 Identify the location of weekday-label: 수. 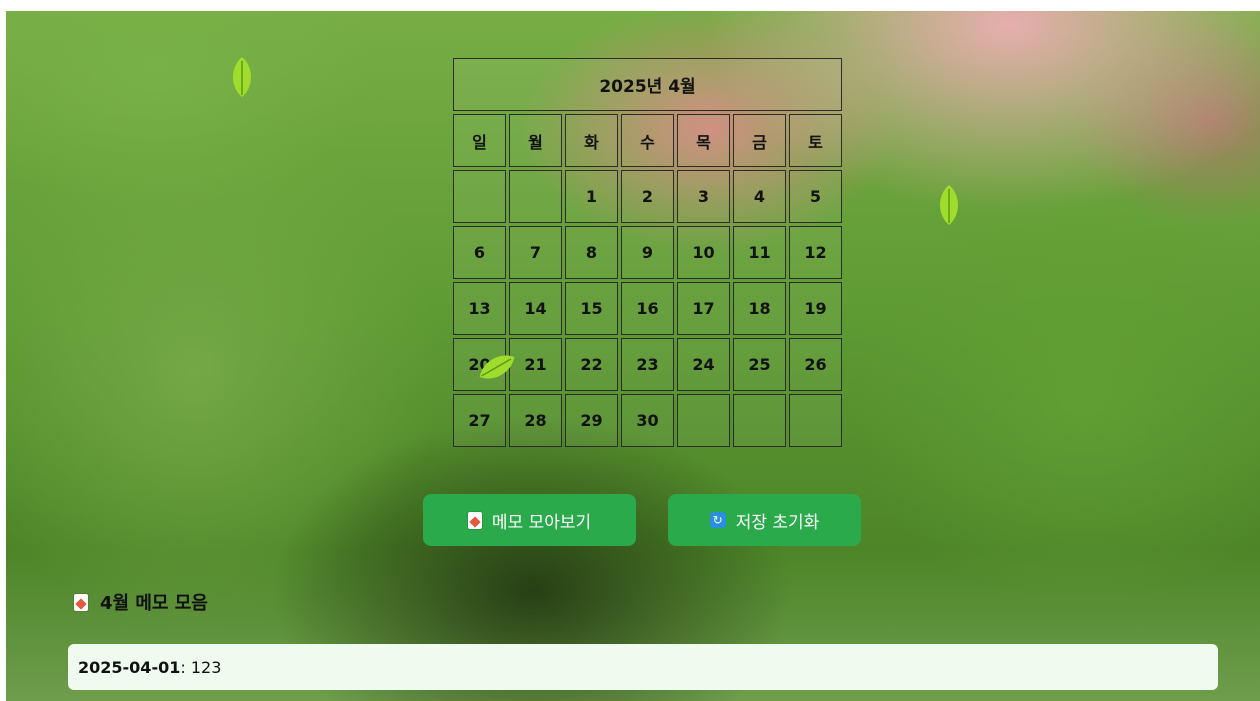
(647, 140).